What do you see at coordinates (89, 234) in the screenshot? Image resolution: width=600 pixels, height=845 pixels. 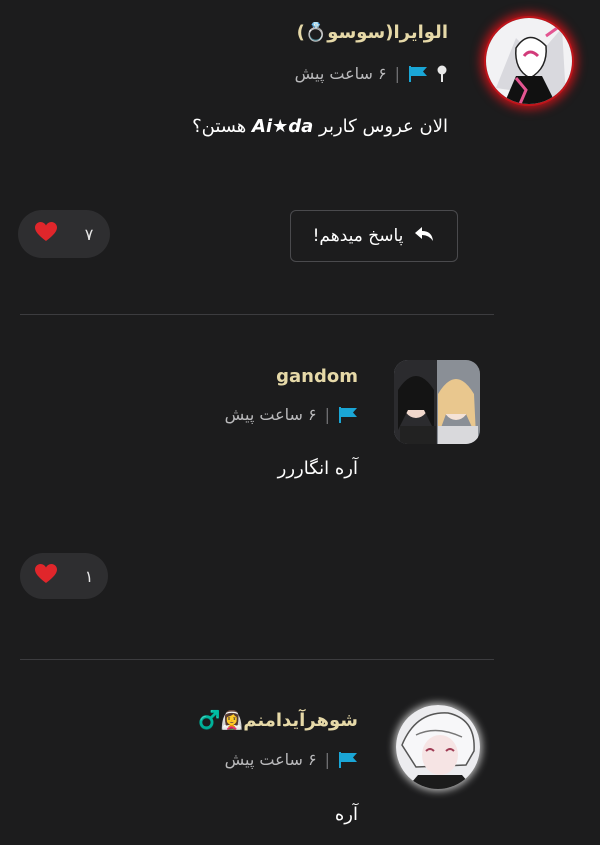 I see `like-count: ۷` at bounding box center [89, 234].